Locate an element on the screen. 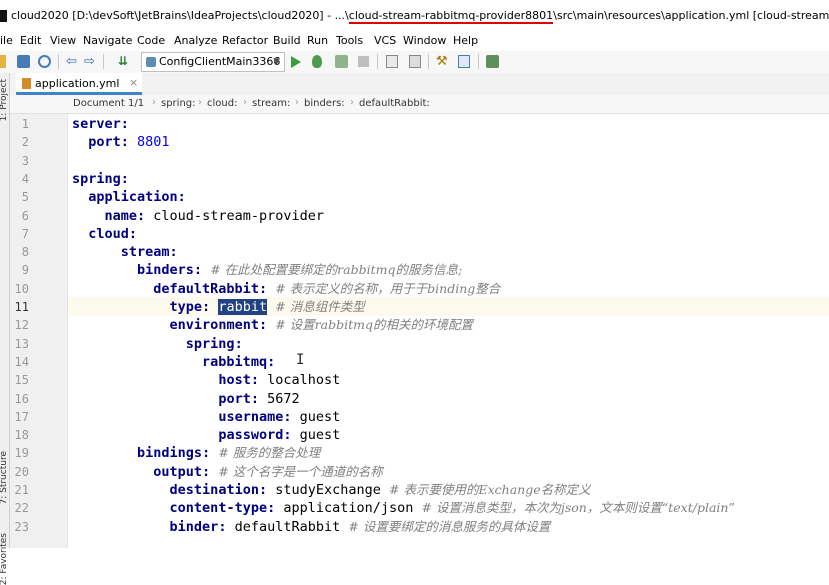 The height and width of the screenshot is (585, 829). code-line: port: 8801 is located at coordinates (120, 142).